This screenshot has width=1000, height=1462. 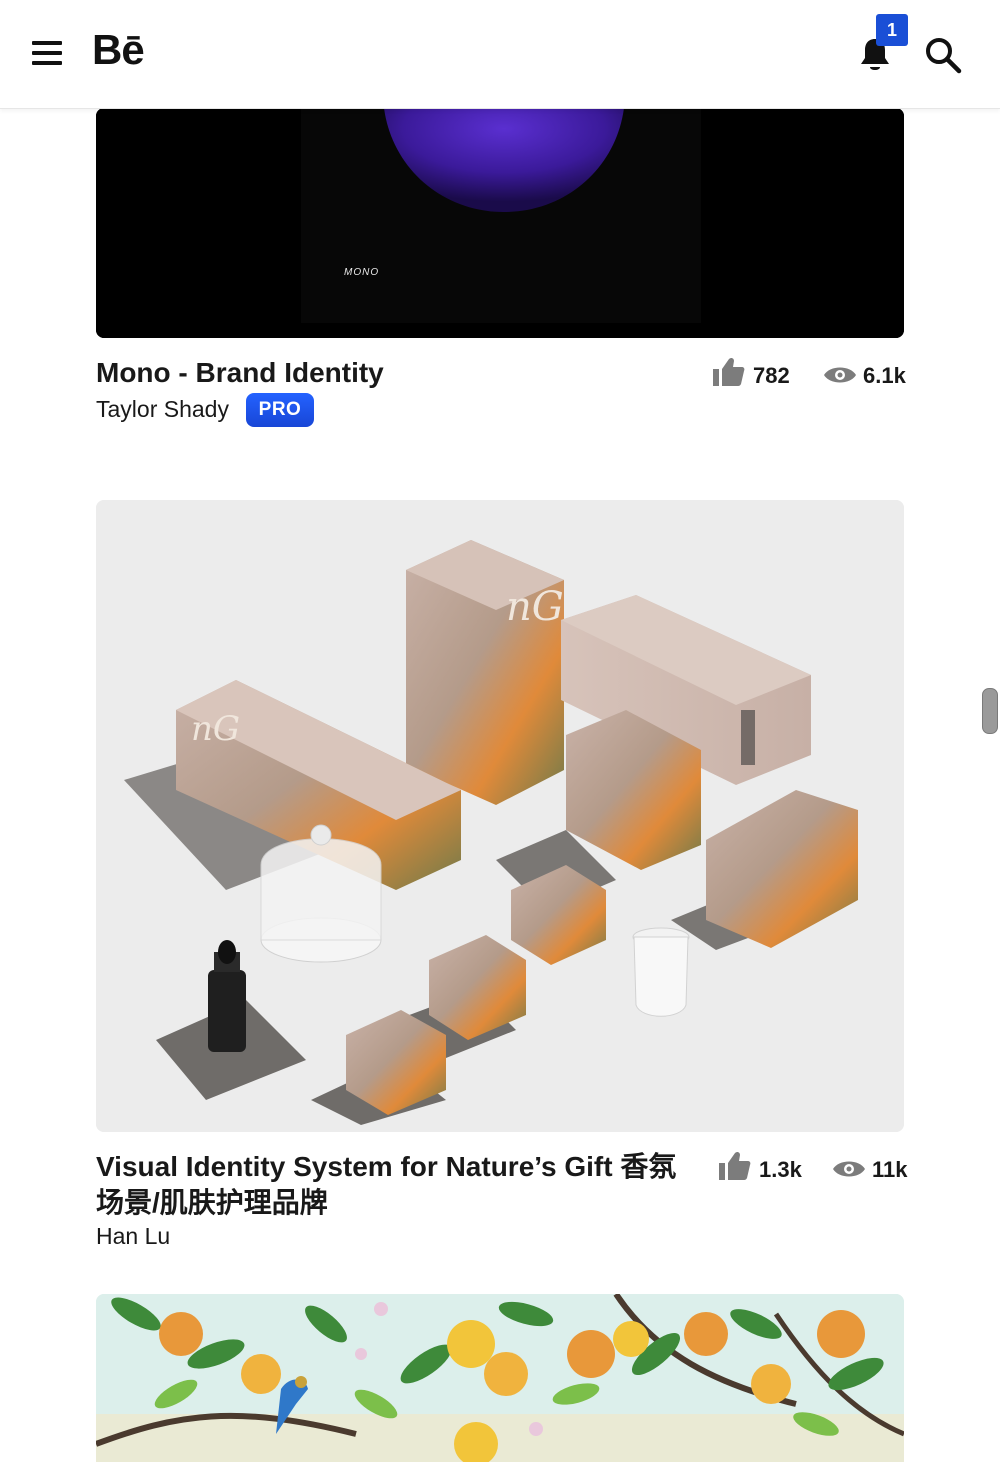 I want to click on project-thumbnail-citrus-illustration, so click(x=500, y=1378).